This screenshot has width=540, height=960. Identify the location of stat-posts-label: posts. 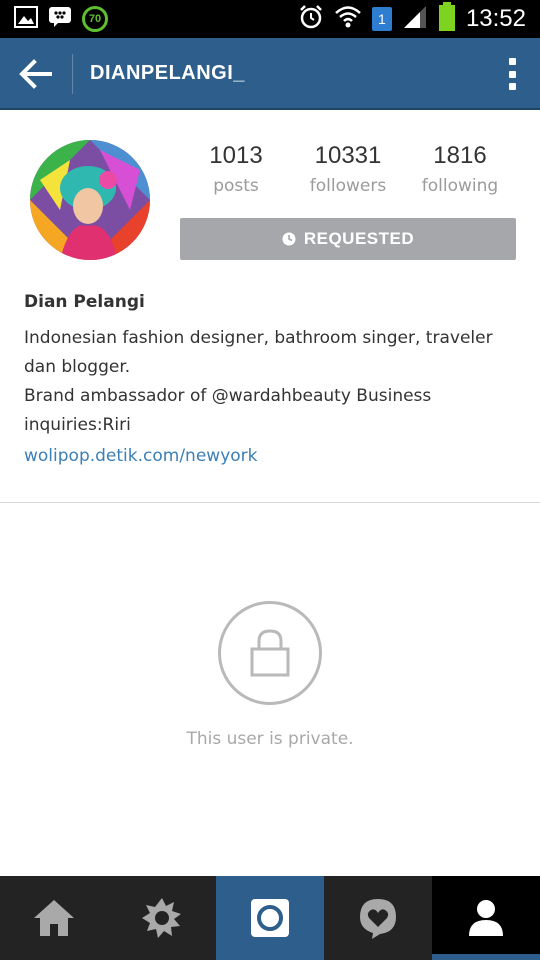
(236, 186).